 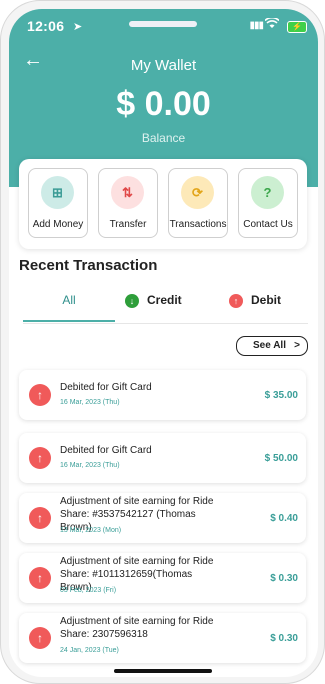 I want to click on transaction-filter-tabs: All ↓ Credit ↑ Debit, so click(x=165, y=307).